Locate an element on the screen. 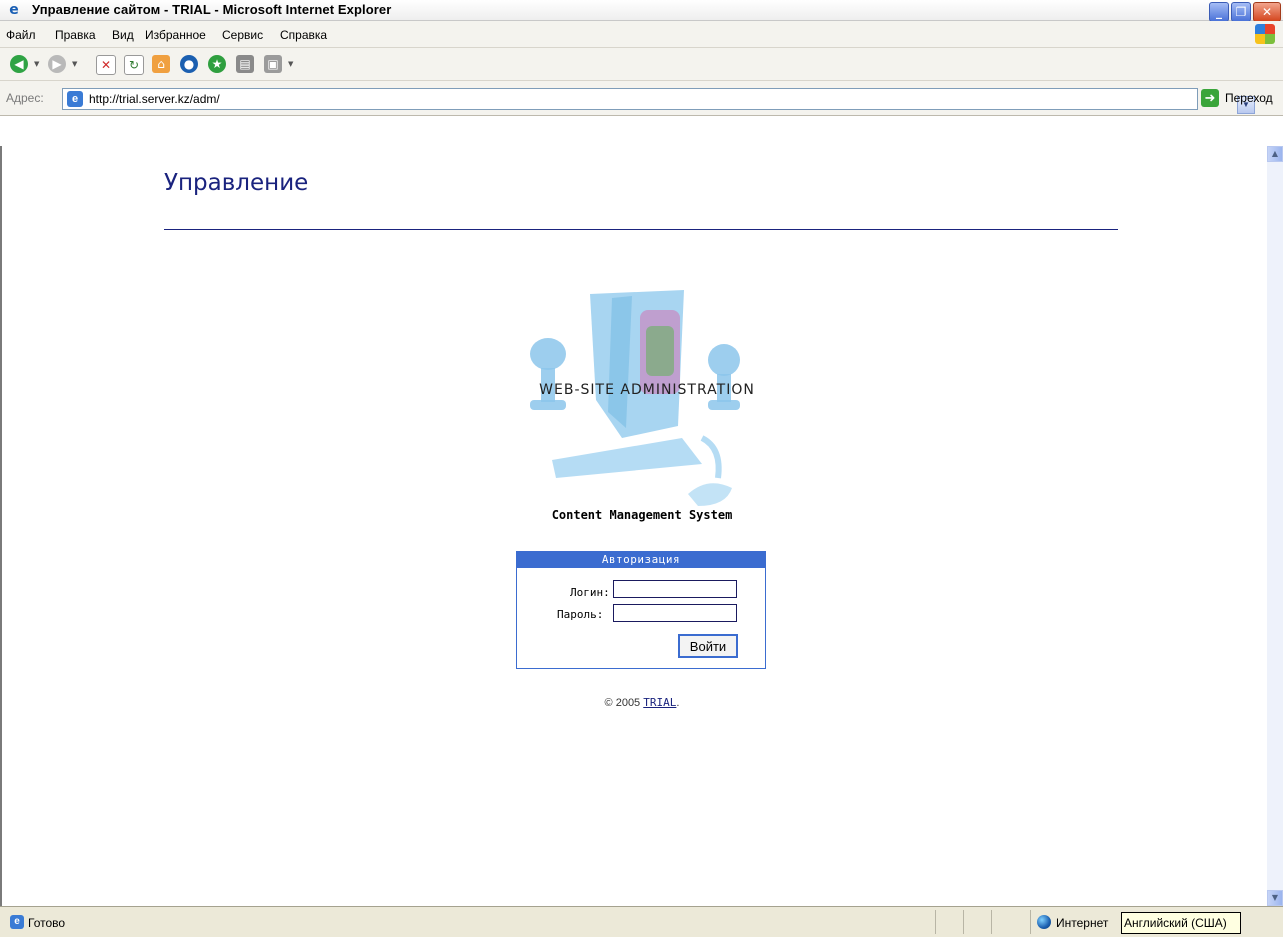  footer-period: . is located at coordinates (678, 703).